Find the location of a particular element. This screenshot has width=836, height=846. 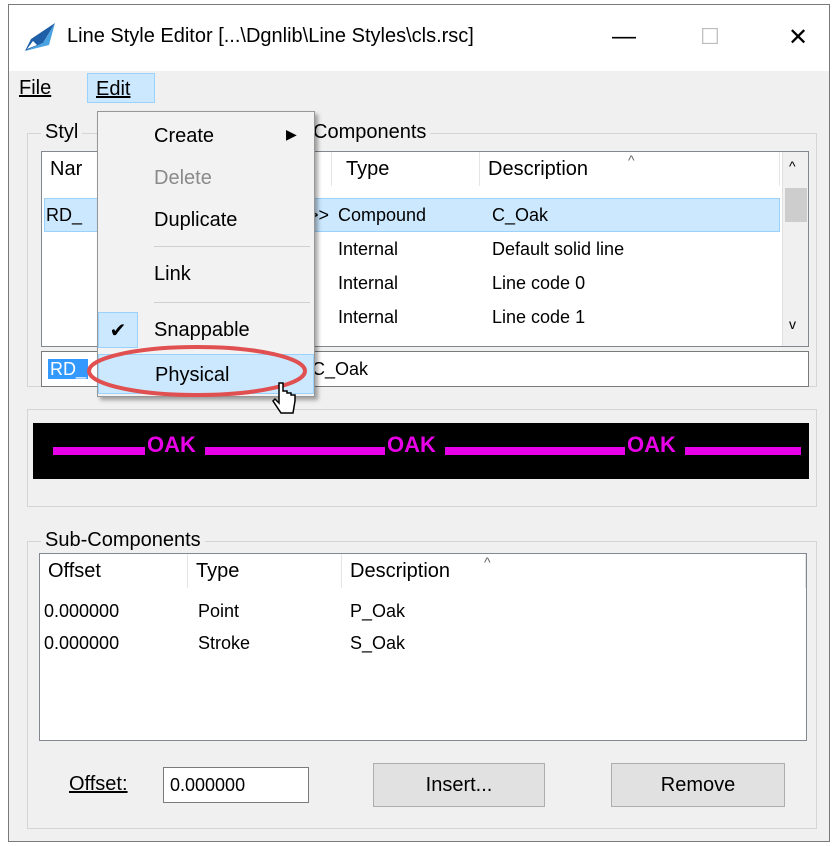

column-header-description: Description is located at coordinates (574, 571).